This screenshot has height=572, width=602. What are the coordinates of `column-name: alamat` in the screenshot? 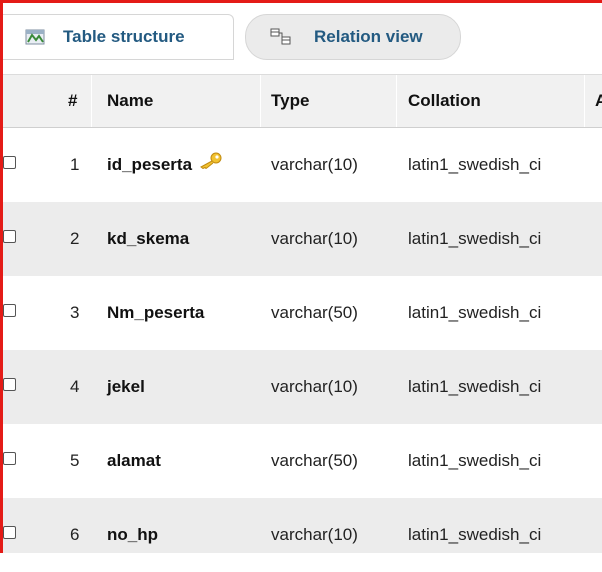 It's located at (134, 461).